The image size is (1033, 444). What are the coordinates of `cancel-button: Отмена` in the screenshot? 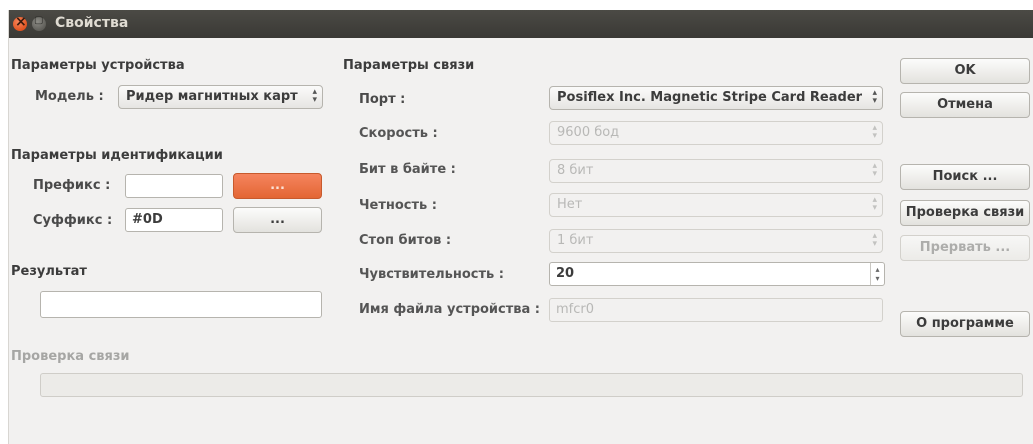 It's located at (965, 105).